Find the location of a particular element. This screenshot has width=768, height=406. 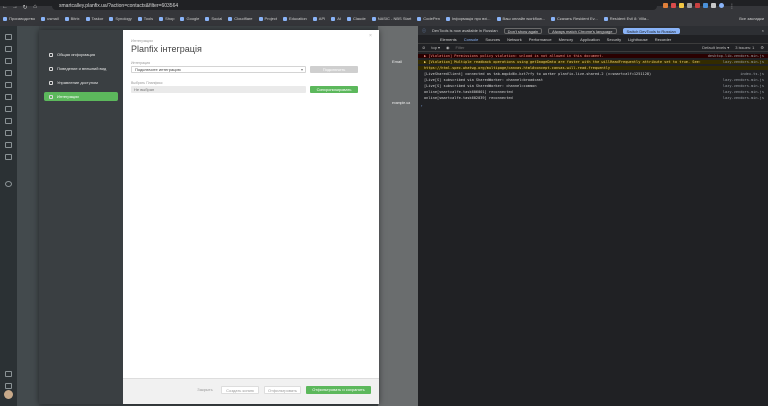

issues-badge: 3 issues: 1 is located at coordinates (744, 47).